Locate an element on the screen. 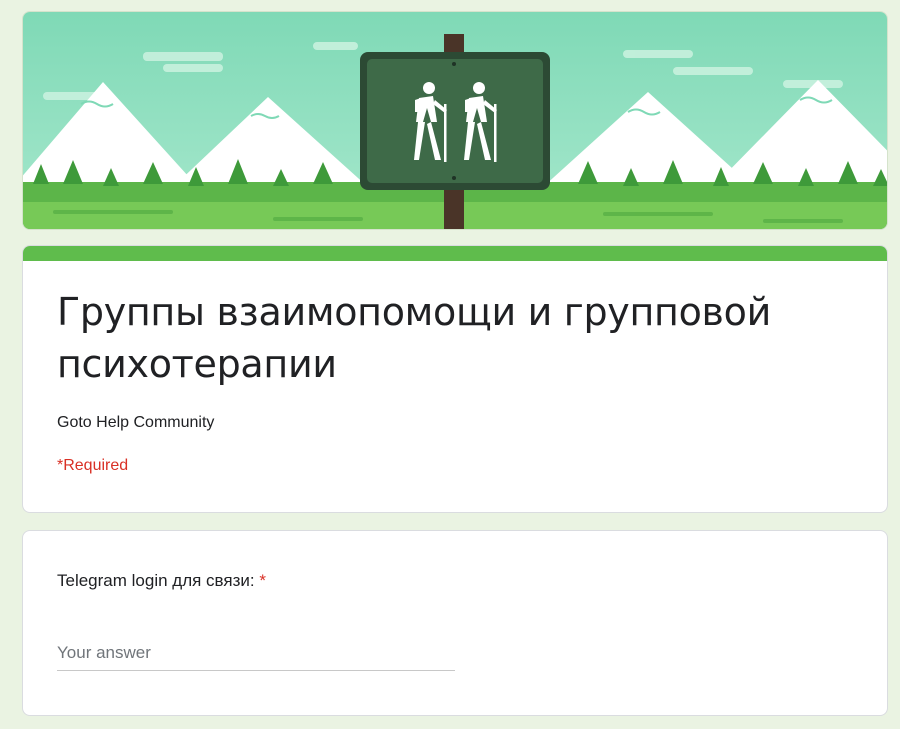 This screenshot has width=900, height=729. answer-input is located at coordinates (256, 653).